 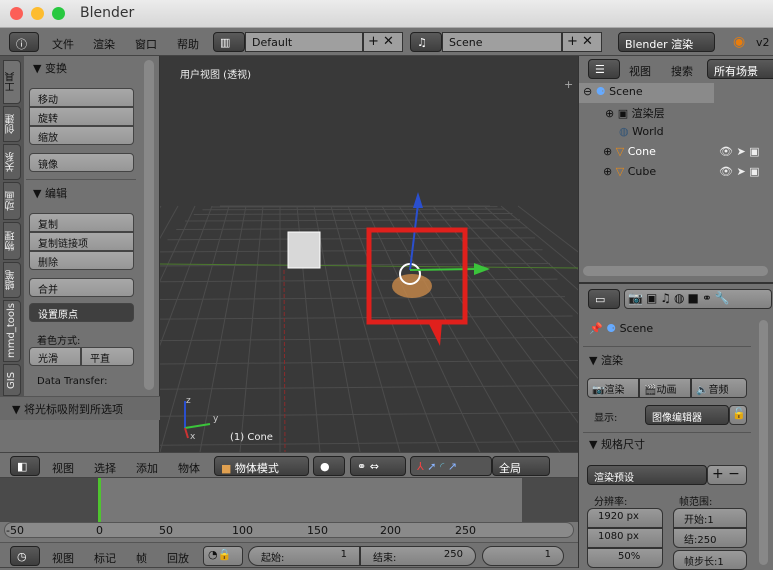 I want to click on smooth-button: 光滑, so click(x=55, y=356).